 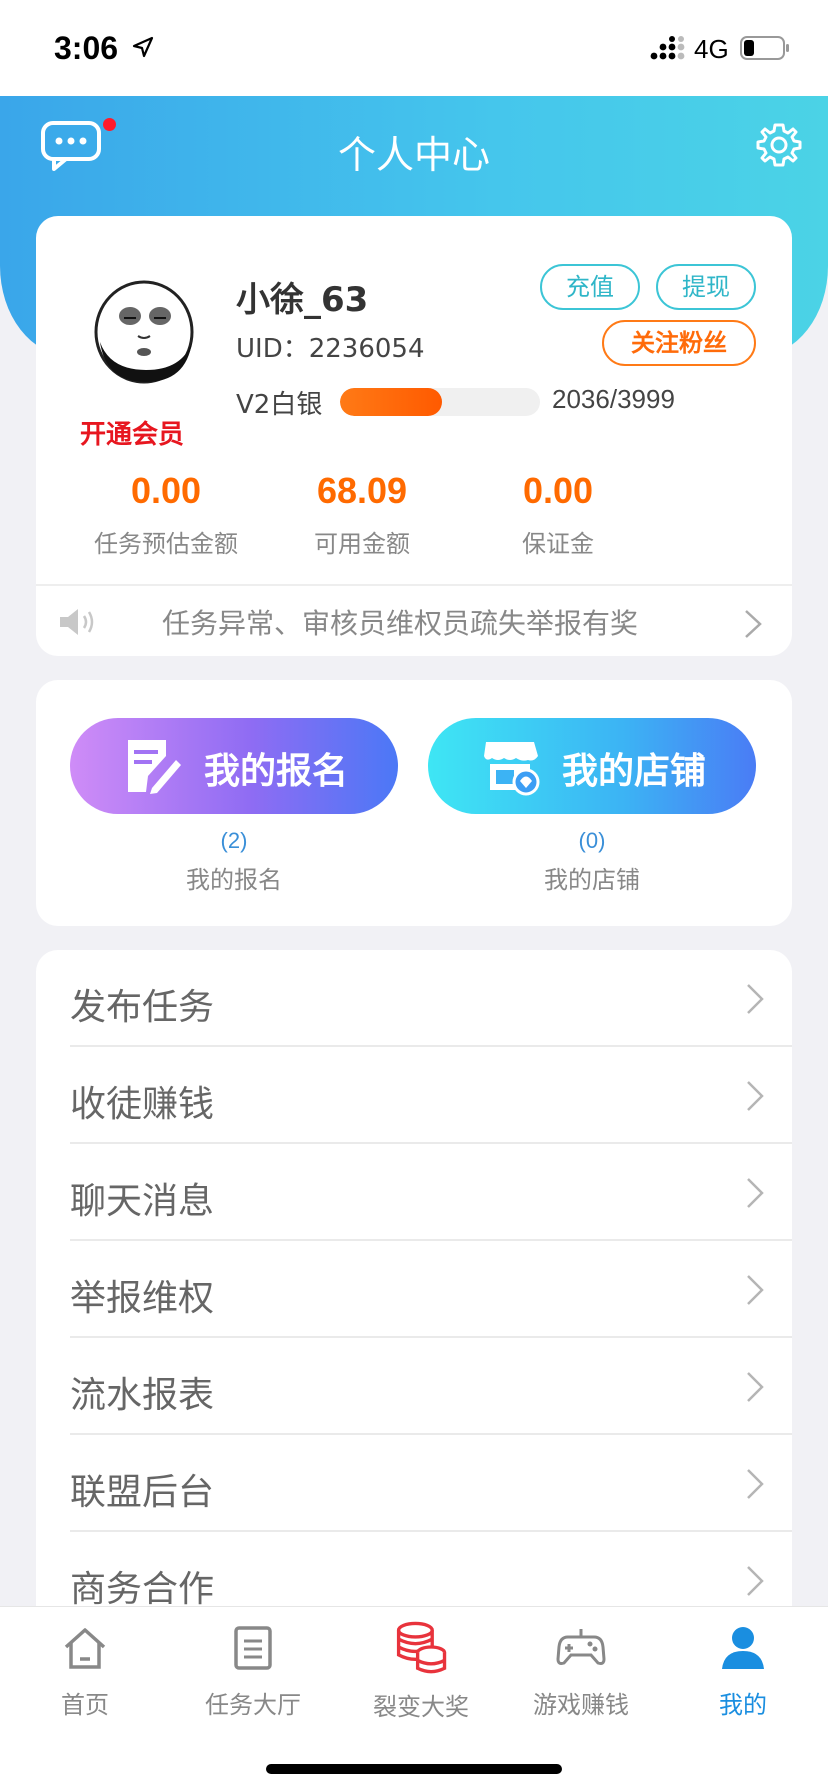 I want to click on shortcut-card: 我的报名 (2) 我的报名 我的店铺 (0) 我的店铺, so click(x=414, y=803).